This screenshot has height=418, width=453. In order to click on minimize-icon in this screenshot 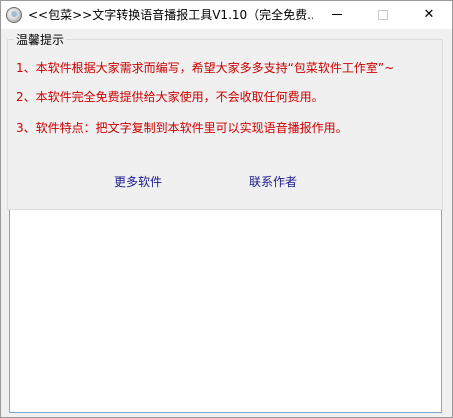, I will do `click(337, 14)`.